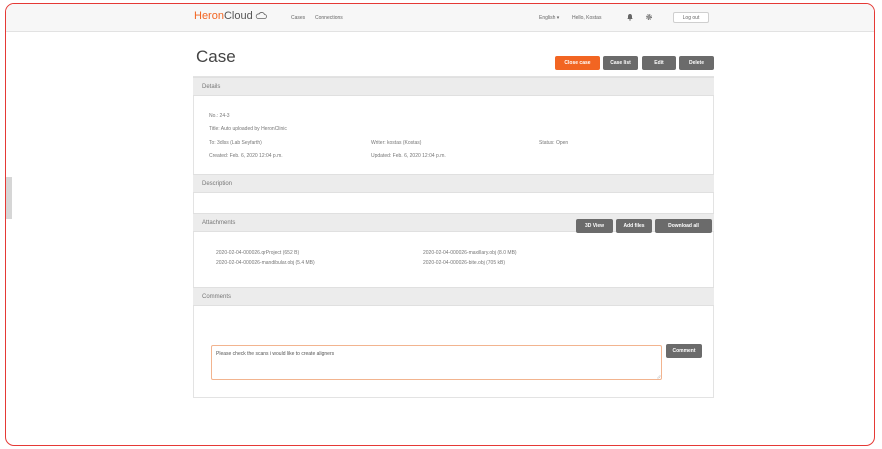  Describe the element at coordinates (329, 18) in the screenshot. I see `nav-link-connections: Connections` at that location.